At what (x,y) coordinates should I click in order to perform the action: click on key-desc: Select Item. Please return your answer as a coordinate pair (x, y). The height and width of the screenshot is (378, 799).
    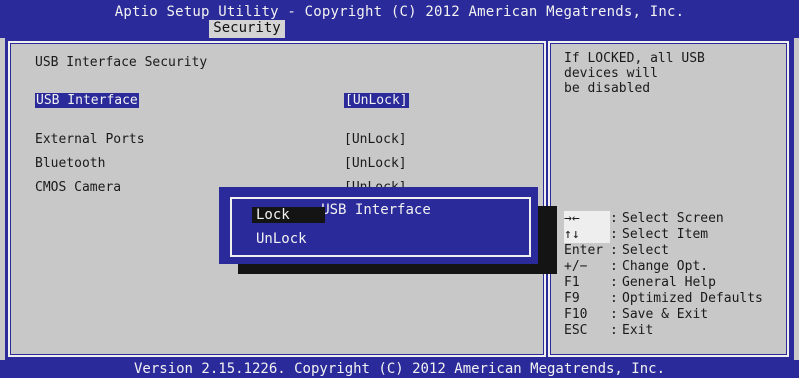
    Looking at the image, I should click on (665, 234).